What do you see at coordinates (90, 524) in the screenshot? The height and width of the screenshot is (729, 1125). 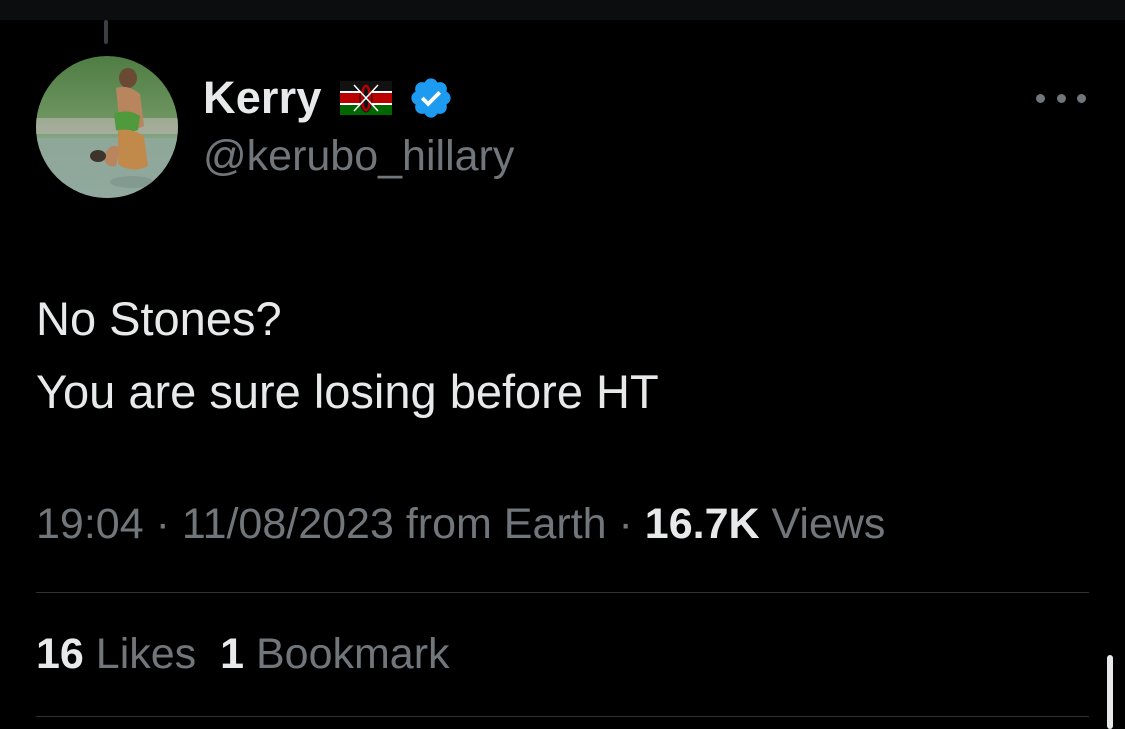 I see `tweet-time: 19:04` at bounding box center [90, 524].